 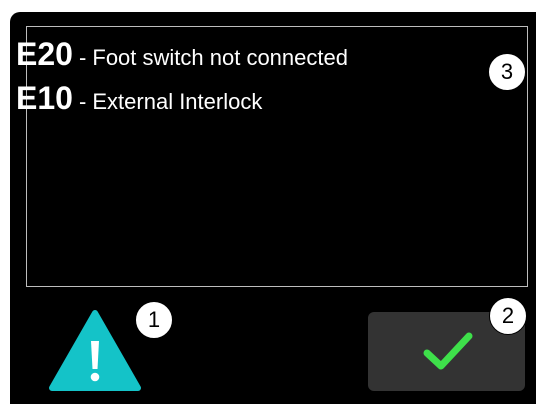 I want to click on error-row: E20 - Foot switch not connected, so click(x=182, y=56).